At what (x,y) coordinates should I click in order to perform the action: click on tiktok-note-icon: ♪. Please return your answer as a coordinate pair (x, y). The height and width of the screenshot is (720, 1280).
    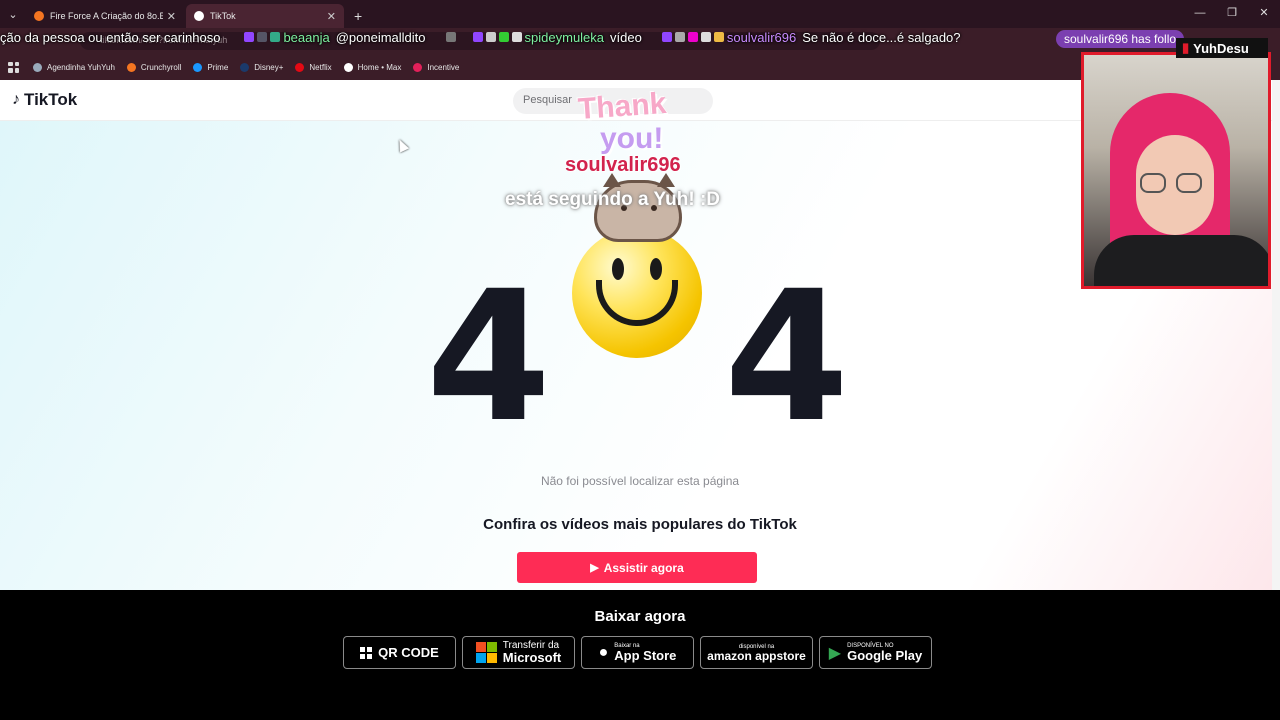
    Looking at the image, I should click on (16, 99).